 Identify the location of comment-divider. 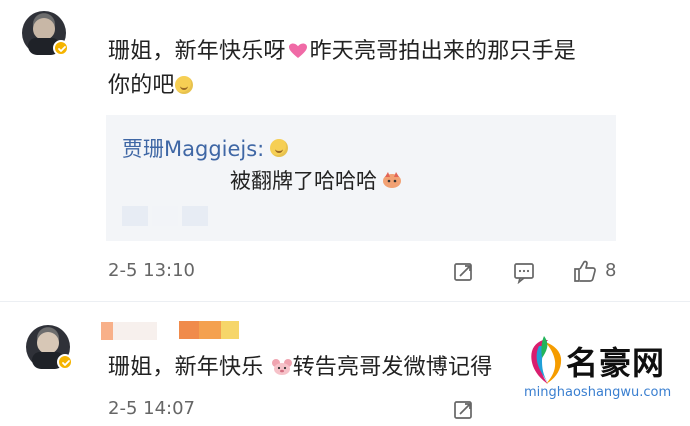
(345, 301).